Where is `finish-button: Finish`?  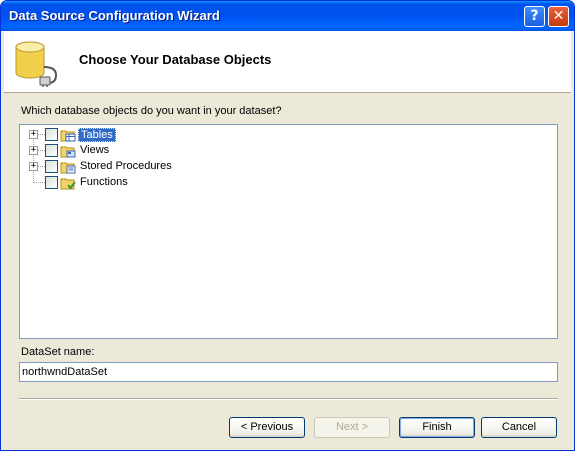 finish-button: Finish is located at coordinates (437, 427).